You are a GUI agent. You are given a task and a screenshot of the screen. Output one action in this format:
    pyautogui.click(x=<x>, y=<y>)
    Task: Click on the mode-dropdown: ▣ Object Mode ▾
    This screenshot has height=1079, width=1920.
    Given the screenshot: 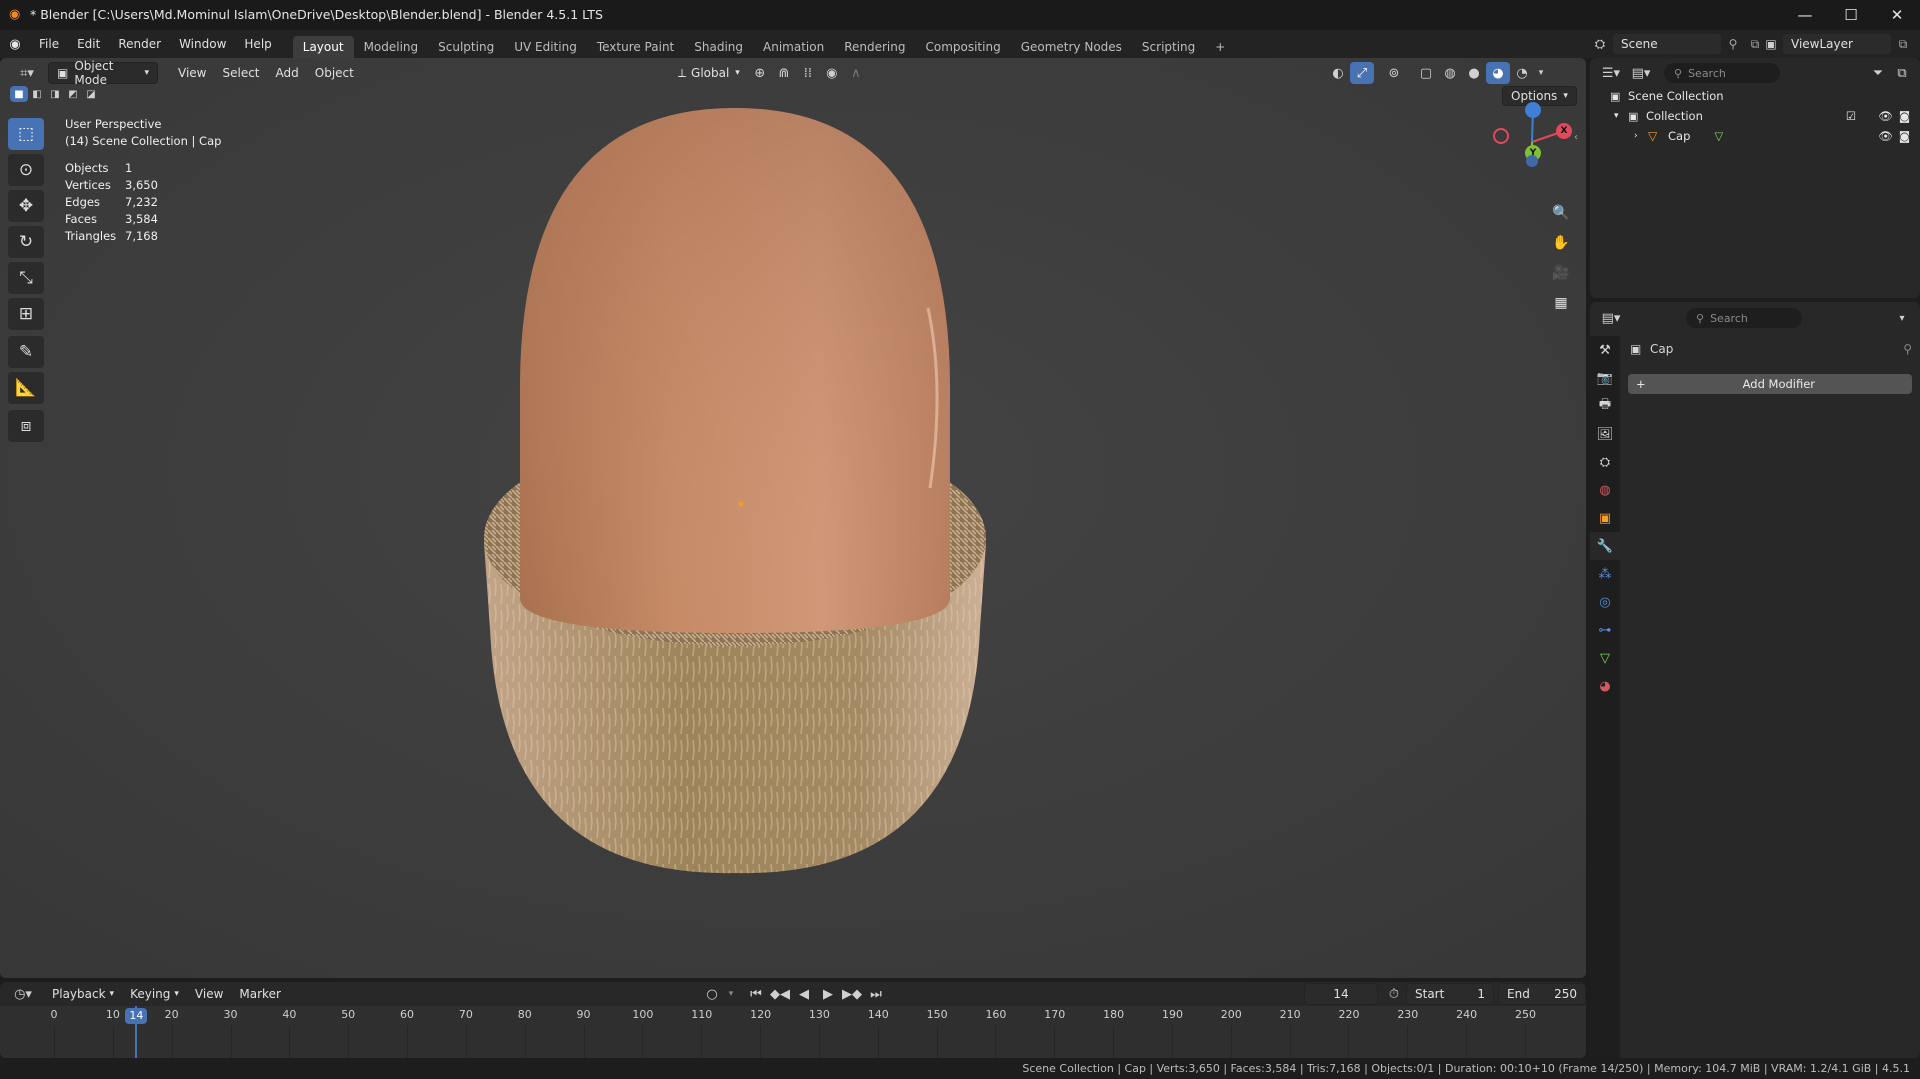 What is the action you would take?
    pyautogui.click(x=103, y=73)
    